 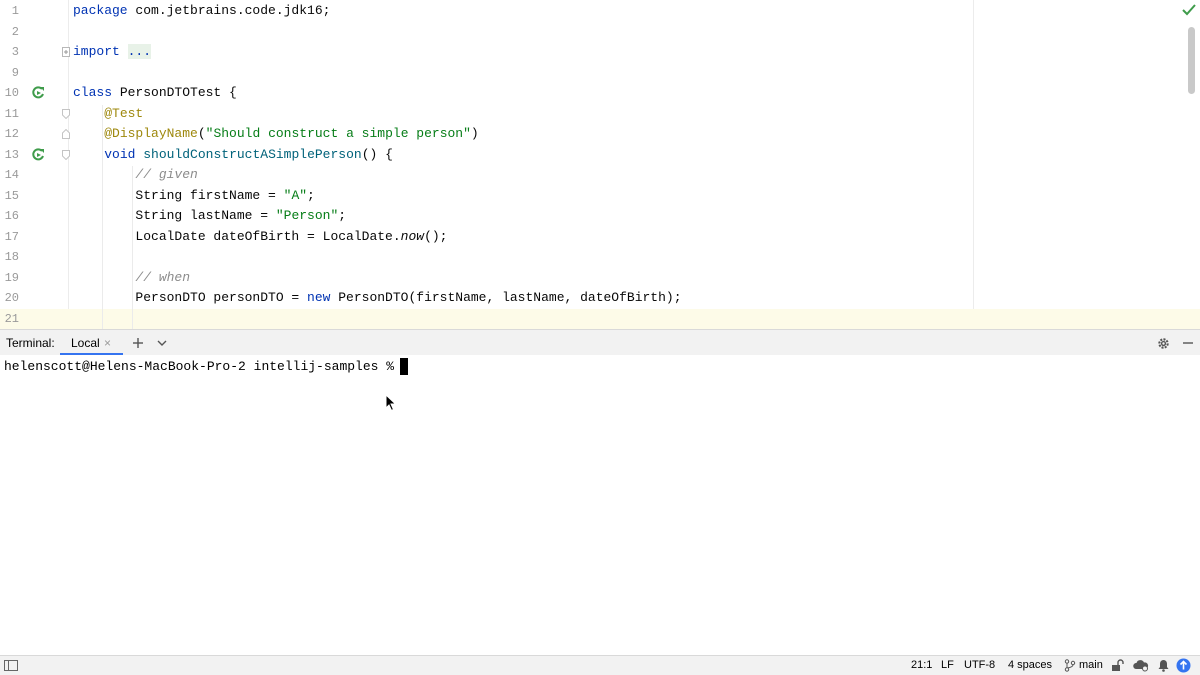 I want to click on line-number: 2, so click(x=15, y=31).